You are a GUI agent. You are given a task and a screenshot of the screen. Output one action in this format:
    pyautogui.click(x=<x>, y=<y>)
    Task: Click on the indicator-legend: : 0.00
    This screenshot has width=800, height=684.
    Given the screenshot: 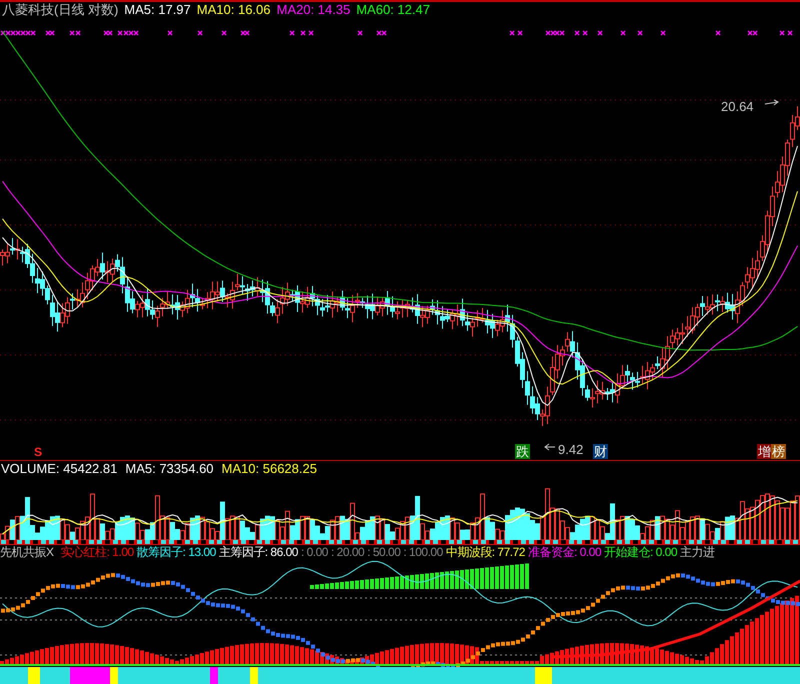 What is the action you would take?
    pyautogui.click(x=314, y=552)
    